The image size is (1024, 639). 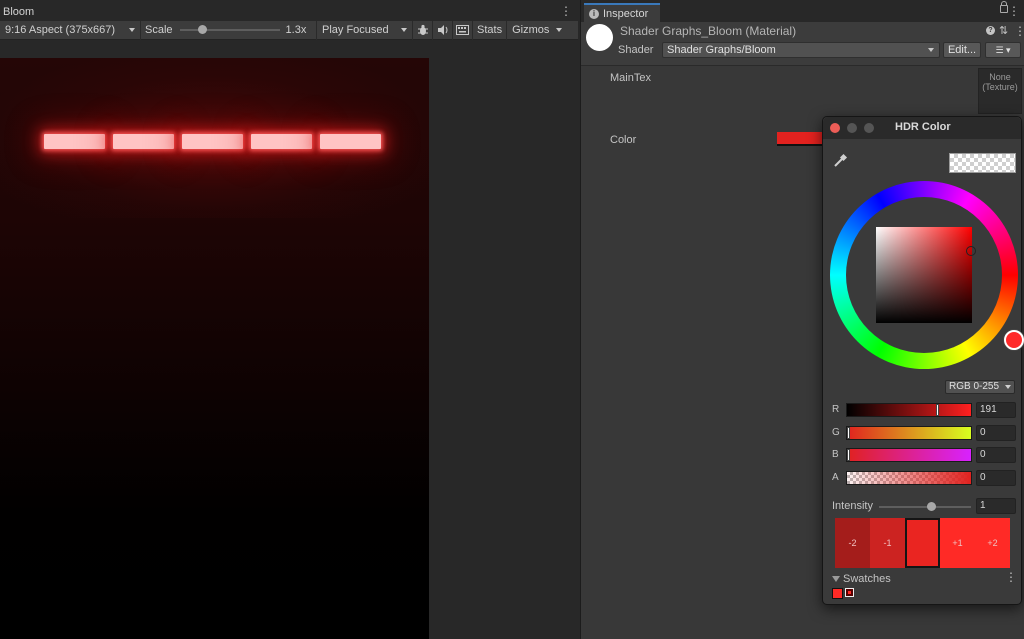 I want to click on scale-slider, so click(x=229, y=29).